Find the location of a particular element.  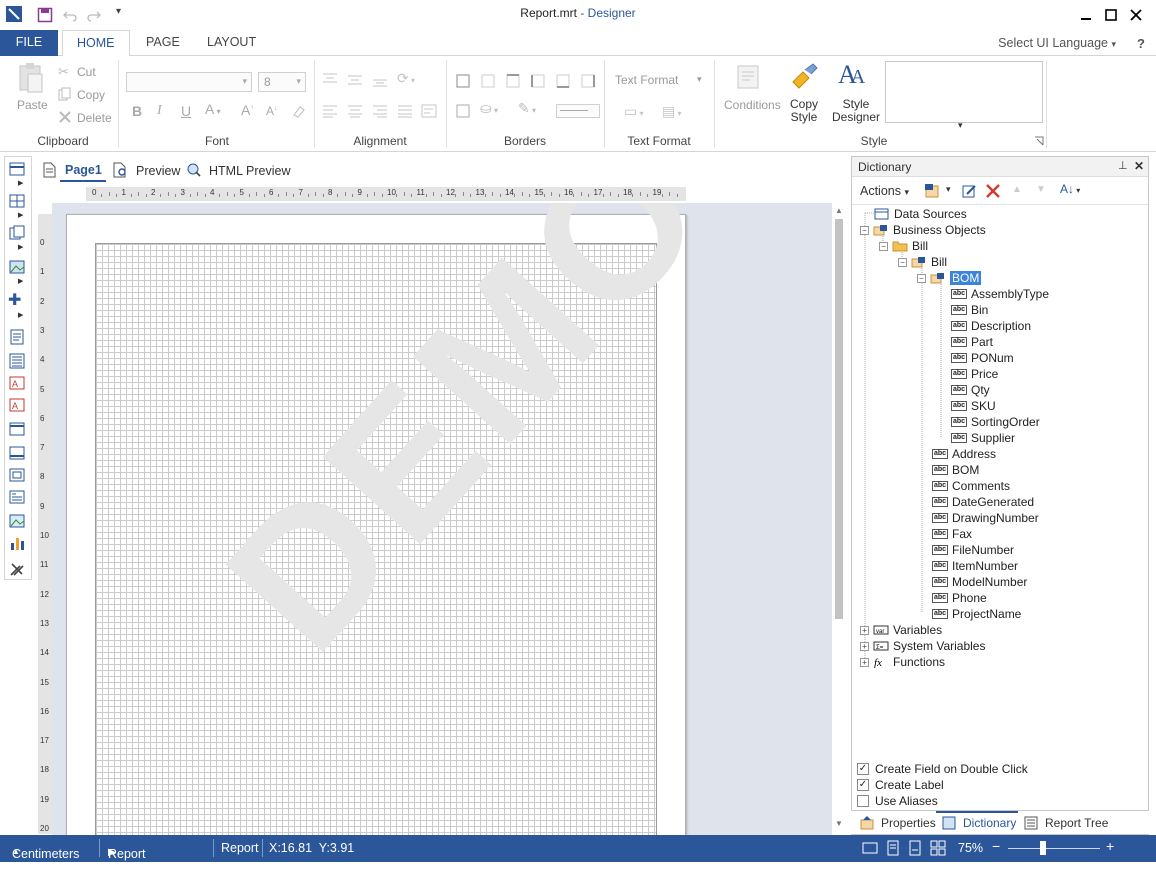

option-checkbox-row: ✓ Create Label is located at coordinates (1002, 785).